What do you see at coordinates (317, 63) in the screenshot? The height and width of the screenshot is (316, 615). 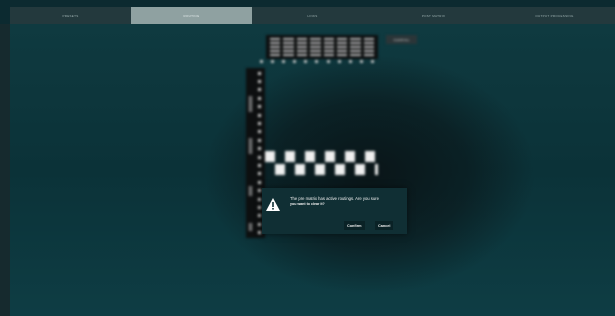 I see `matrix-column-numbers` at bounding box center [317, 63].